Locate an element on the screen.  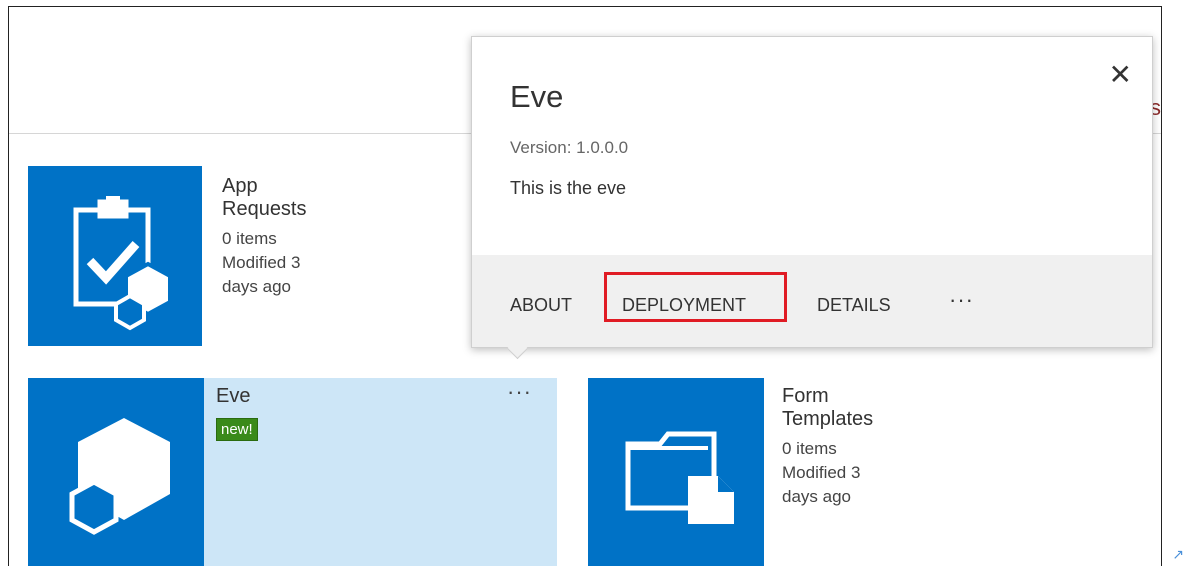
tile-title: App Requests is located at coordinates (264, 198).